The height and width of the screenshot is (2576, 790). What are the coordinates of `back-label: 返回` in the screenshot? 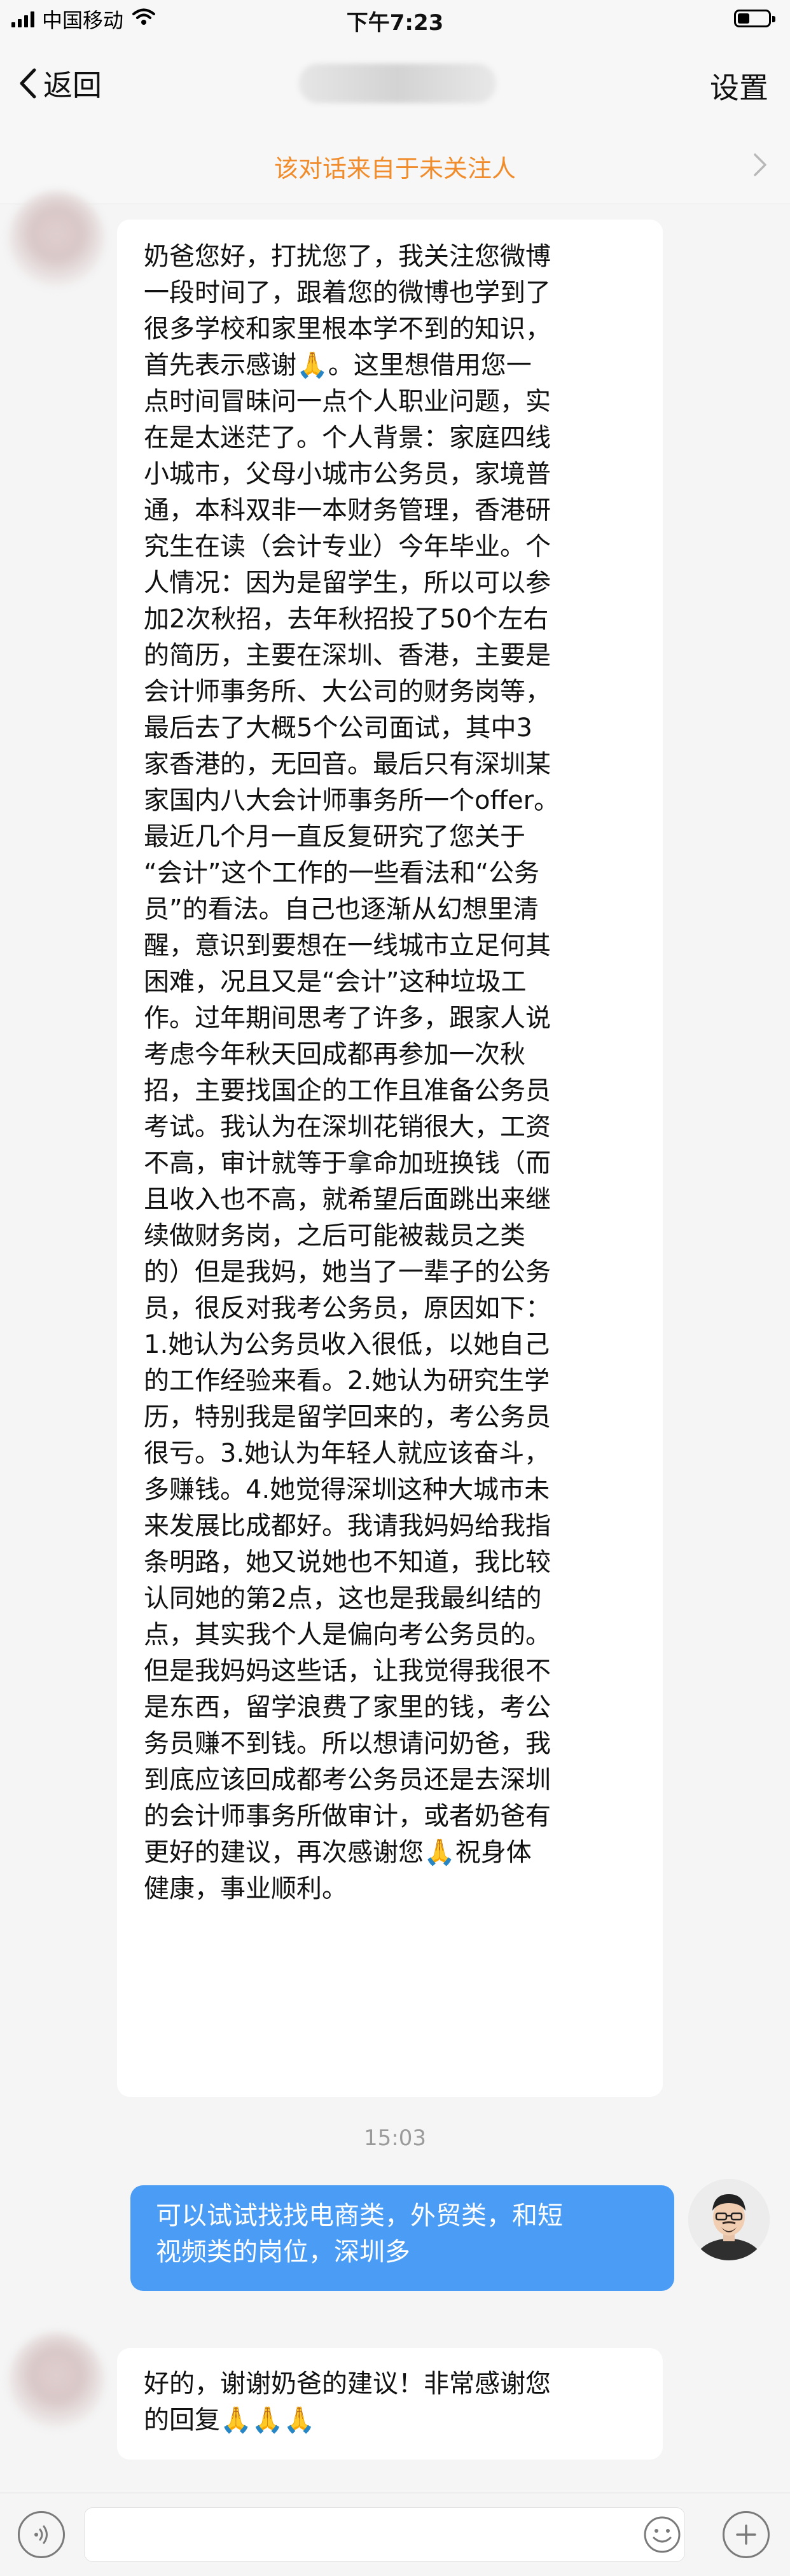 It's located at (72, 85).